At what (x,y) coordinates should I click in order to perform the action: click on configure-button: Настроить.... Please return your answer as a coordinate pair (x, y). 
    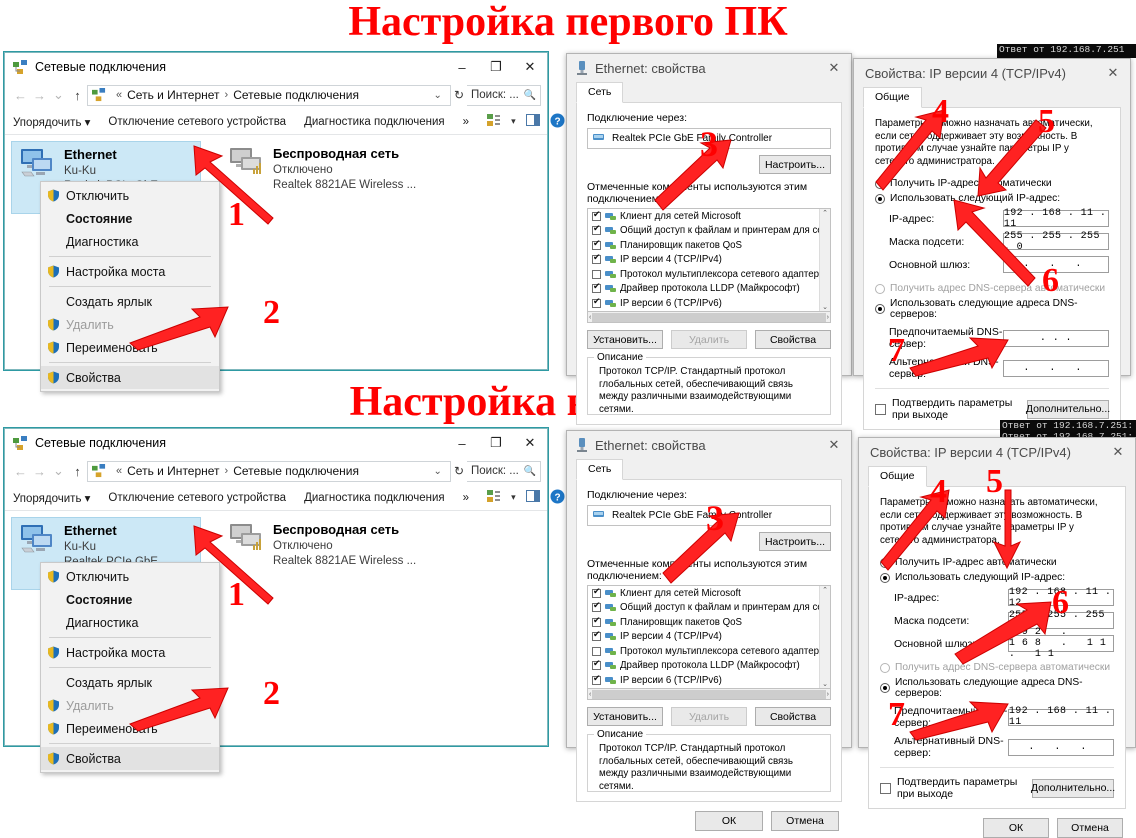
    Looking at the image, I should click on (795, 164).